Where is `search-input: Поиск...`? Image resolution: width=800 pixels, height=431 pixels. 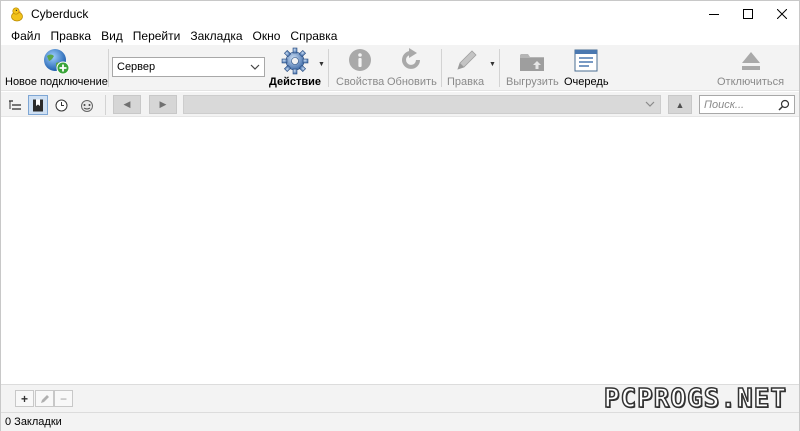 search-input: Поиск... is located at coordinates (747, 104).